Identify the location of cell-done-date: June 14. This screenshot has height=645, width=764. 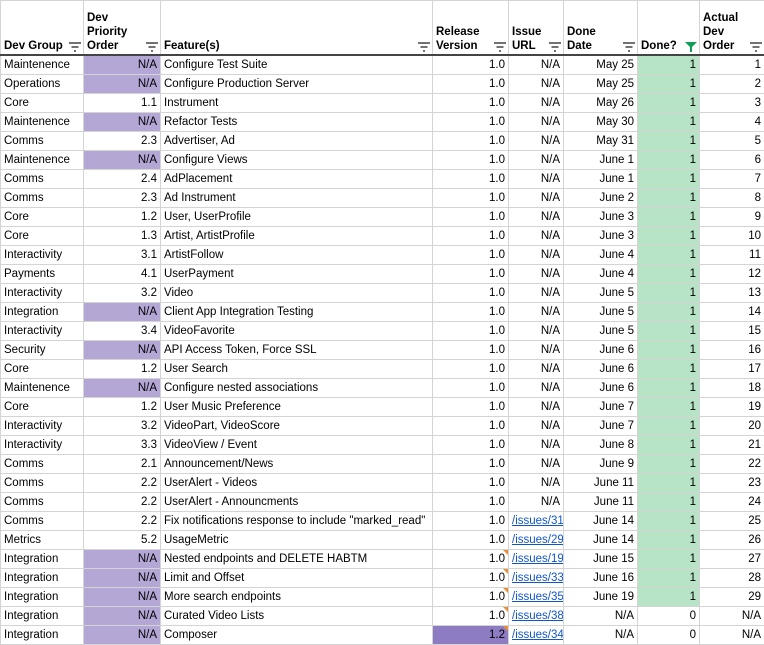
(601, 521).